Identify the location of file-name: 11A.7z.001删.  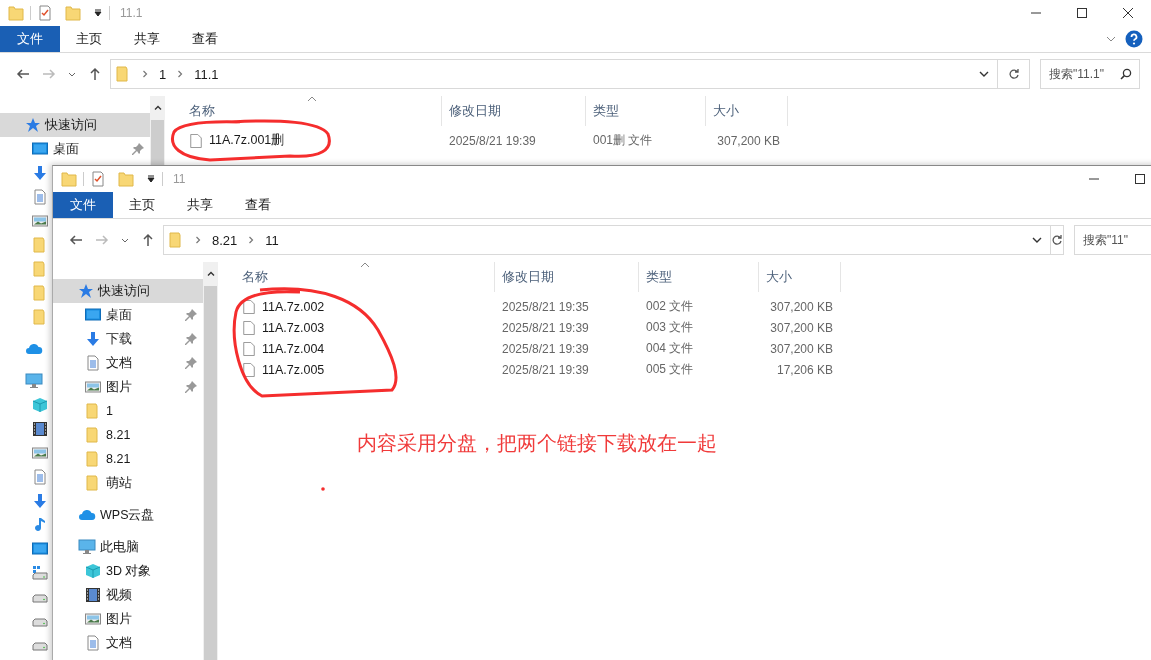
(247, 140).